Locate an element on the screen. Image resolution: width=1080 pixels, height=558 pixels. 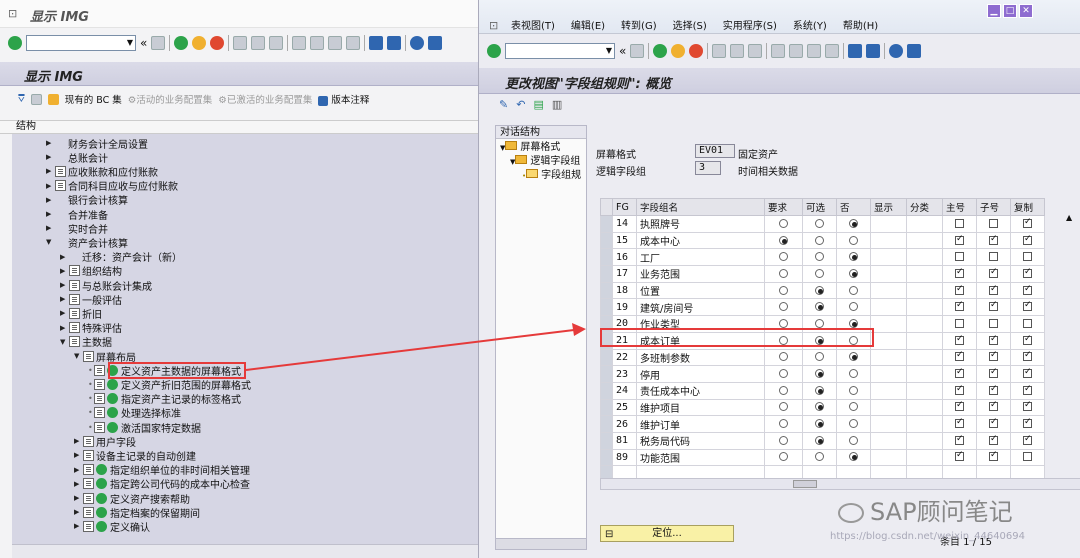
tree-node: ▶ 合并准备 is located at coordinates (77, 214).